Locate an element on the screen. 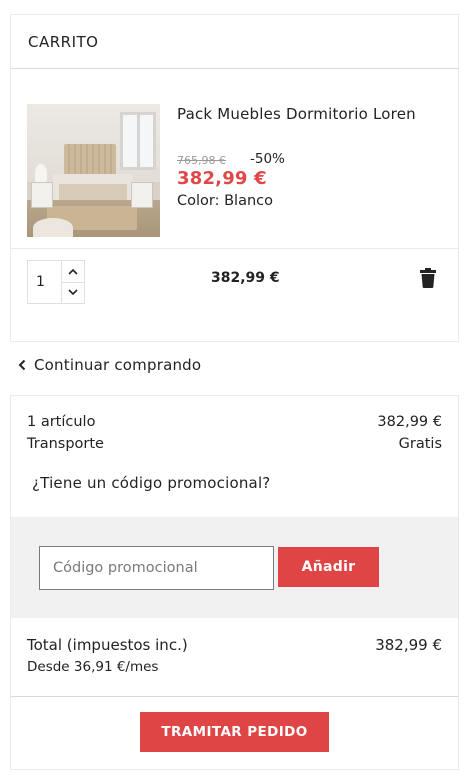 The height and width of the screenshot is (778, 469). checkout-button: TRAMITAR PEDIDO is located at coordinates (234, 732).